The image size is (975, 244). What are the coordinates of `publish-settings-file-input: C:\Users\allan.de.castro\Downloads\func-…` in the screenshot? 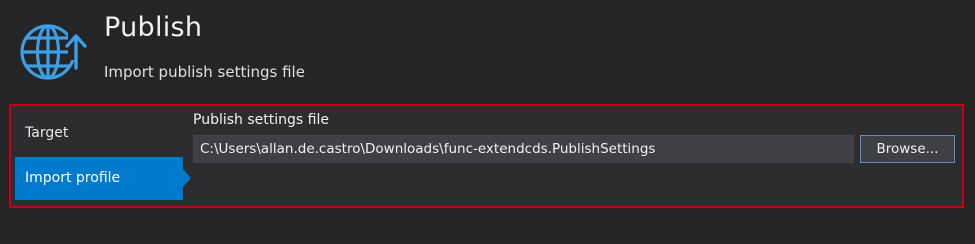 It's located at (523, 149).